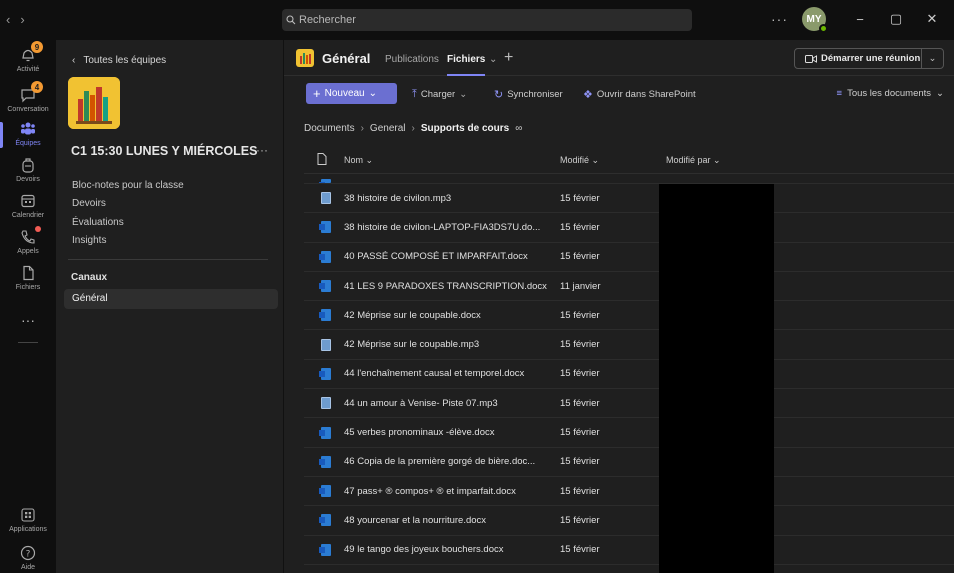  What do you see at coordinates (508, 58) in the screenshot?
I see `add-tab-button: +` at bounding box center [508, 58].